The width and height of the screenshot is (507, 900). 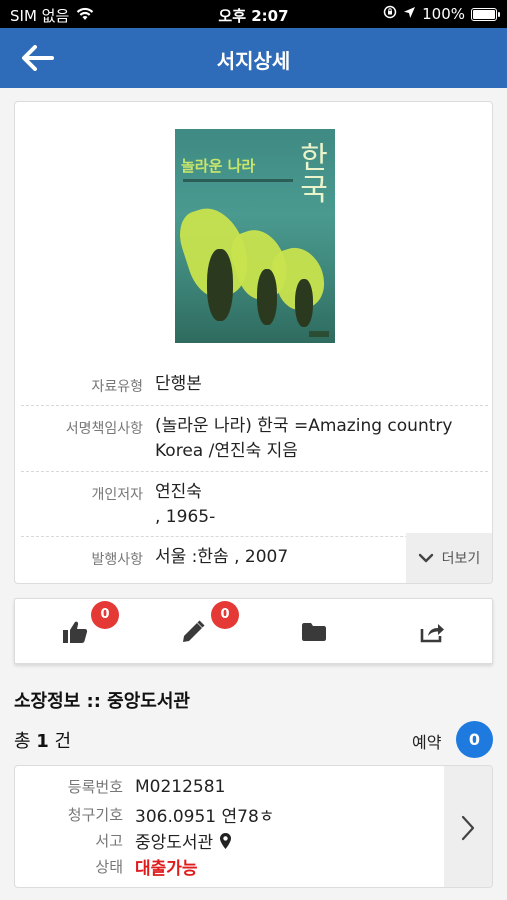 I want to click on holding-value: 306.0951 연78ㅎ, so click(x=205, y=817).